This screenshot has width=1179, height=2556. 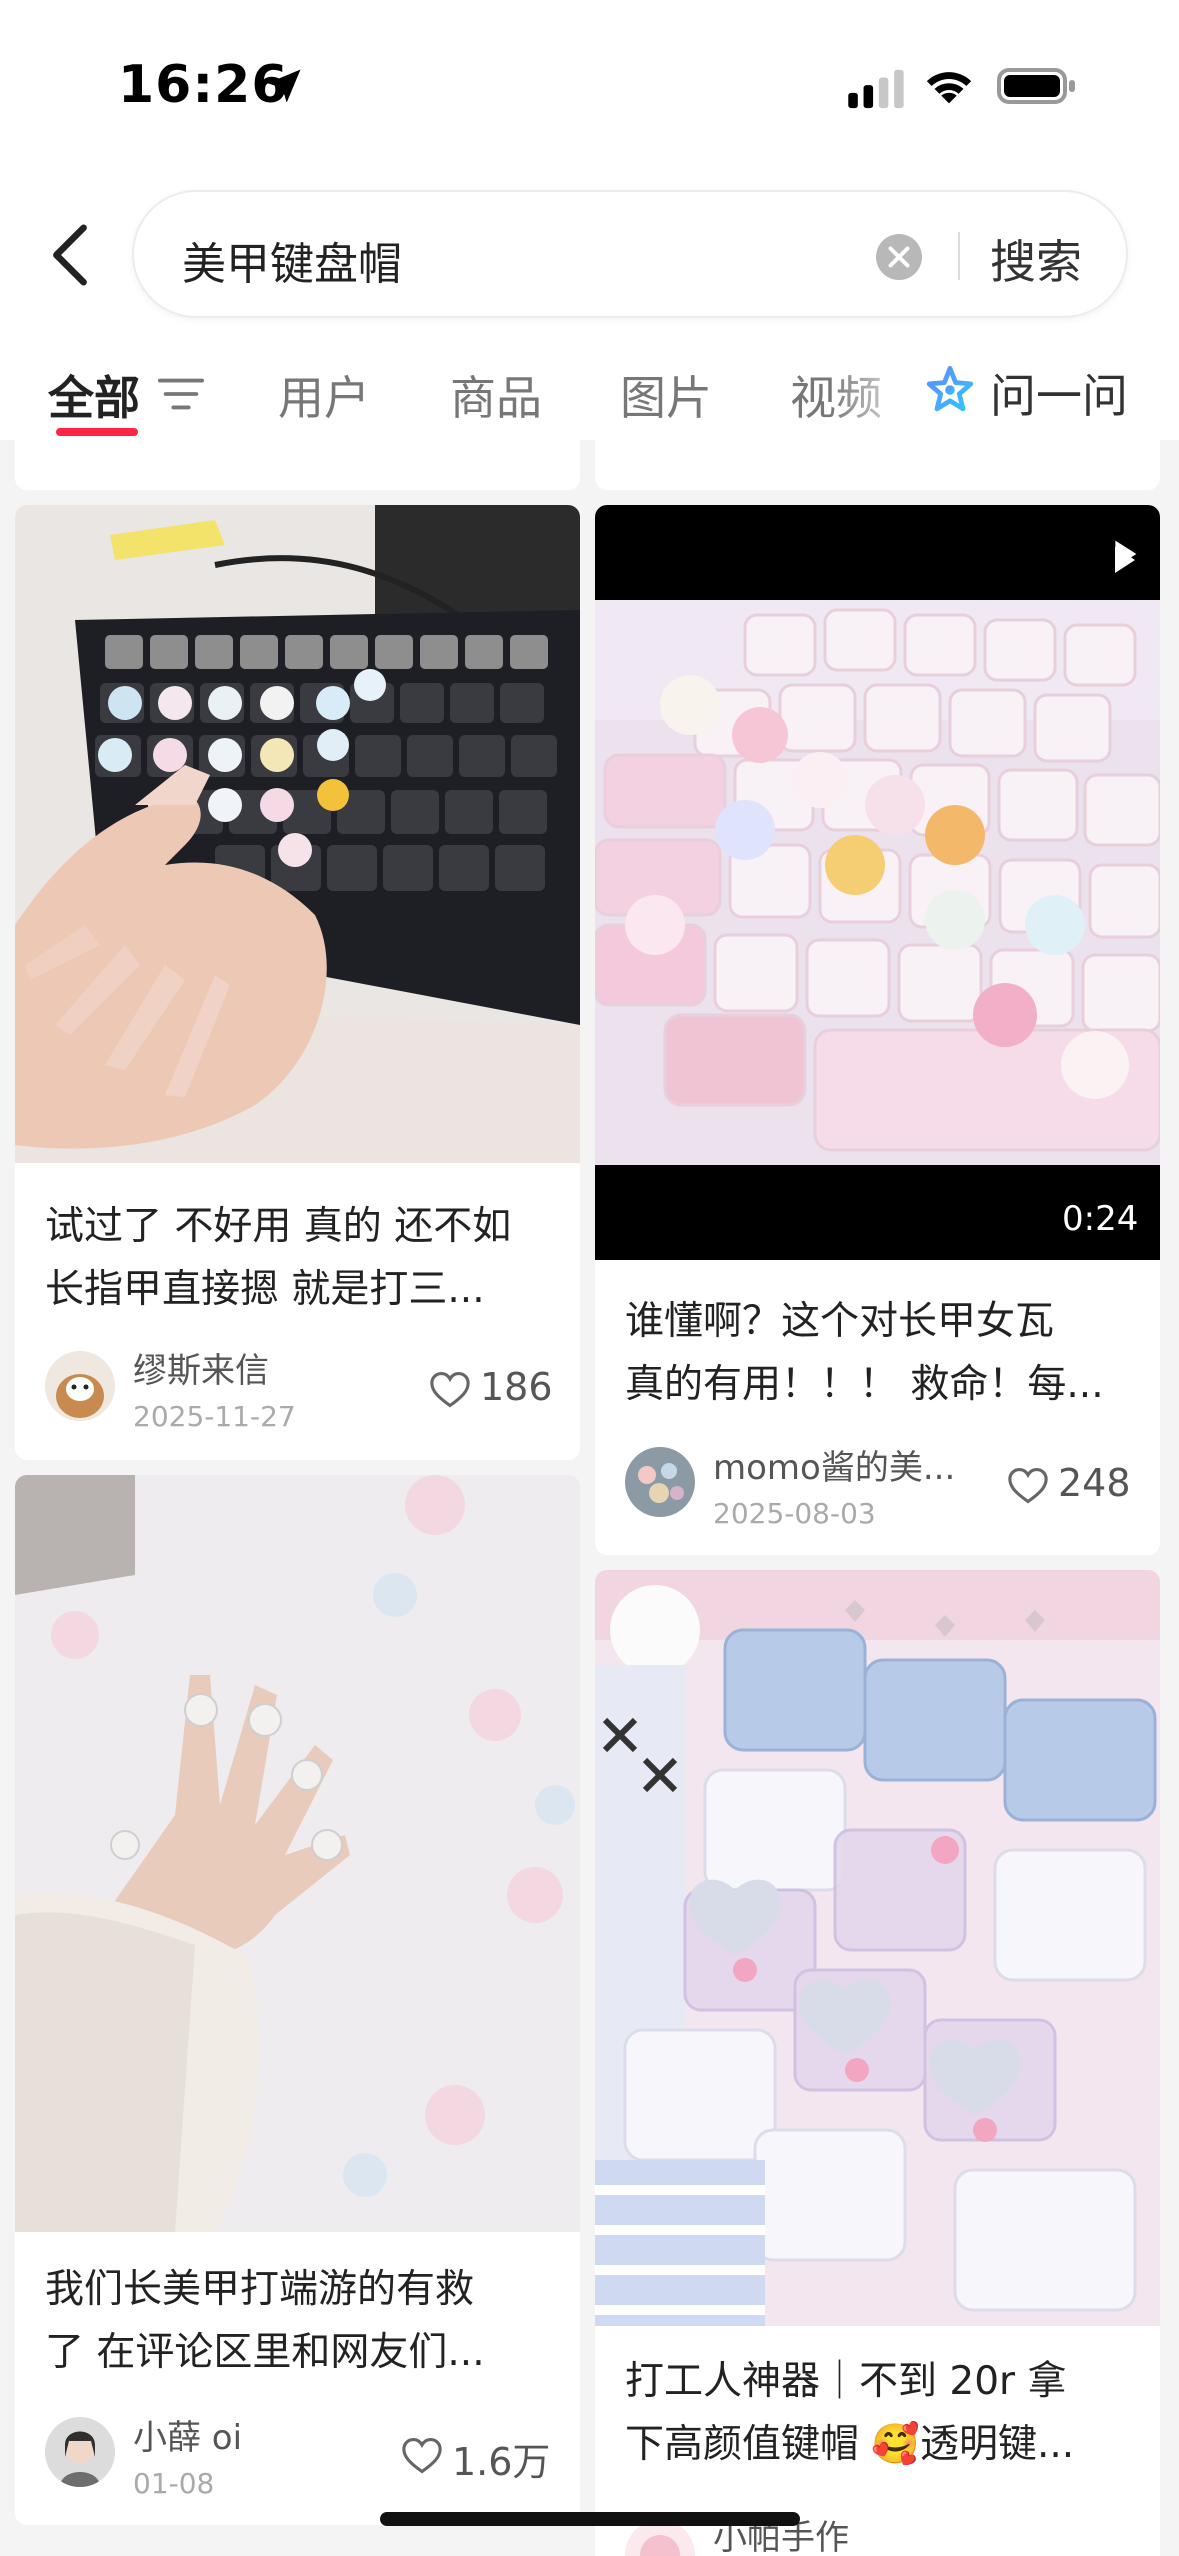 I want to click on previous-card-right, so click(x=877, y=465).